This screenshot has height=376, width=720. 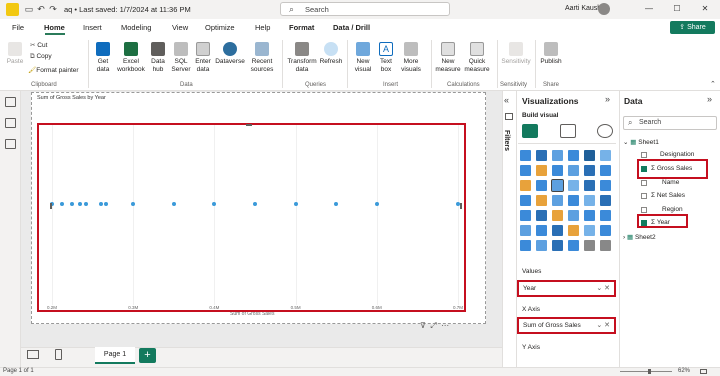 What do you see at coordinates (262, 27) in the screenshot?
I see `tab-help: Help` at bounding box center [262, 27].